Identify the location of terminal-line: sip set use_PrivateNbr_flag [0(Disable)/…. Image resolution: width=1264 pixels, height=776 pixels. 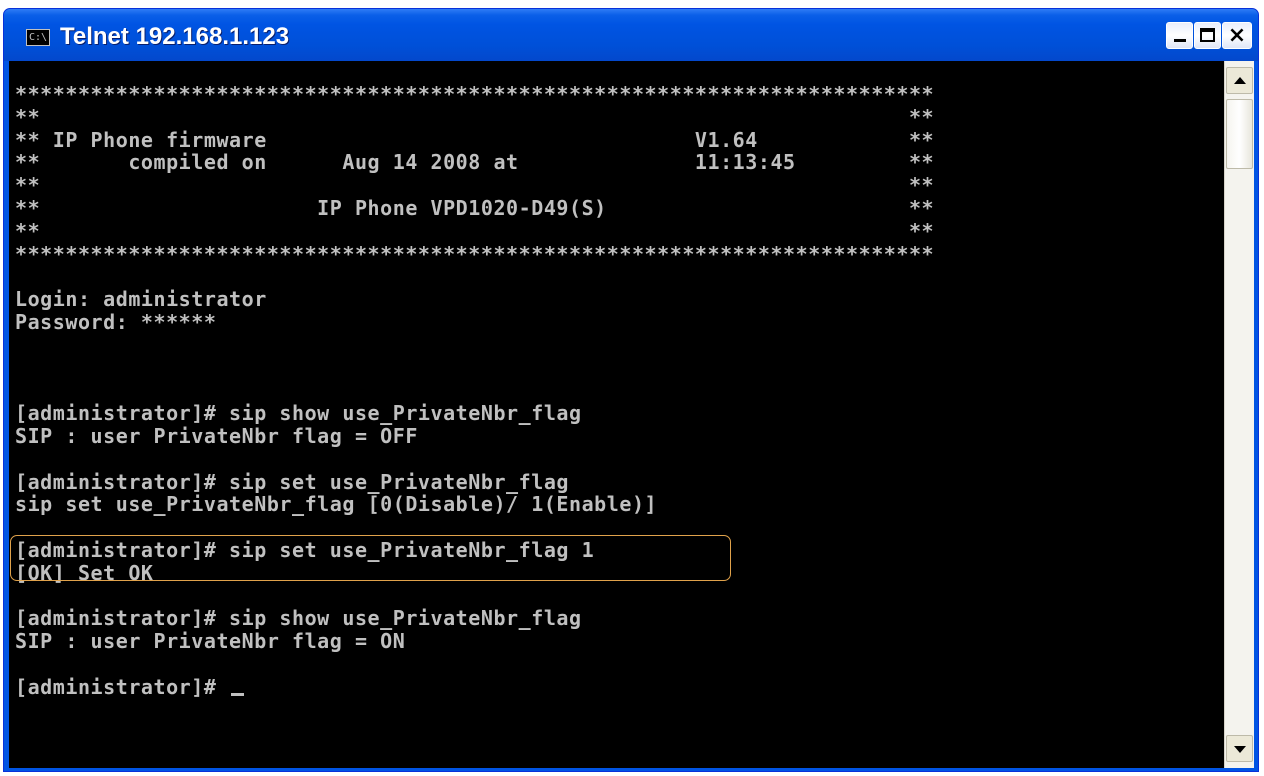
(336, 504).